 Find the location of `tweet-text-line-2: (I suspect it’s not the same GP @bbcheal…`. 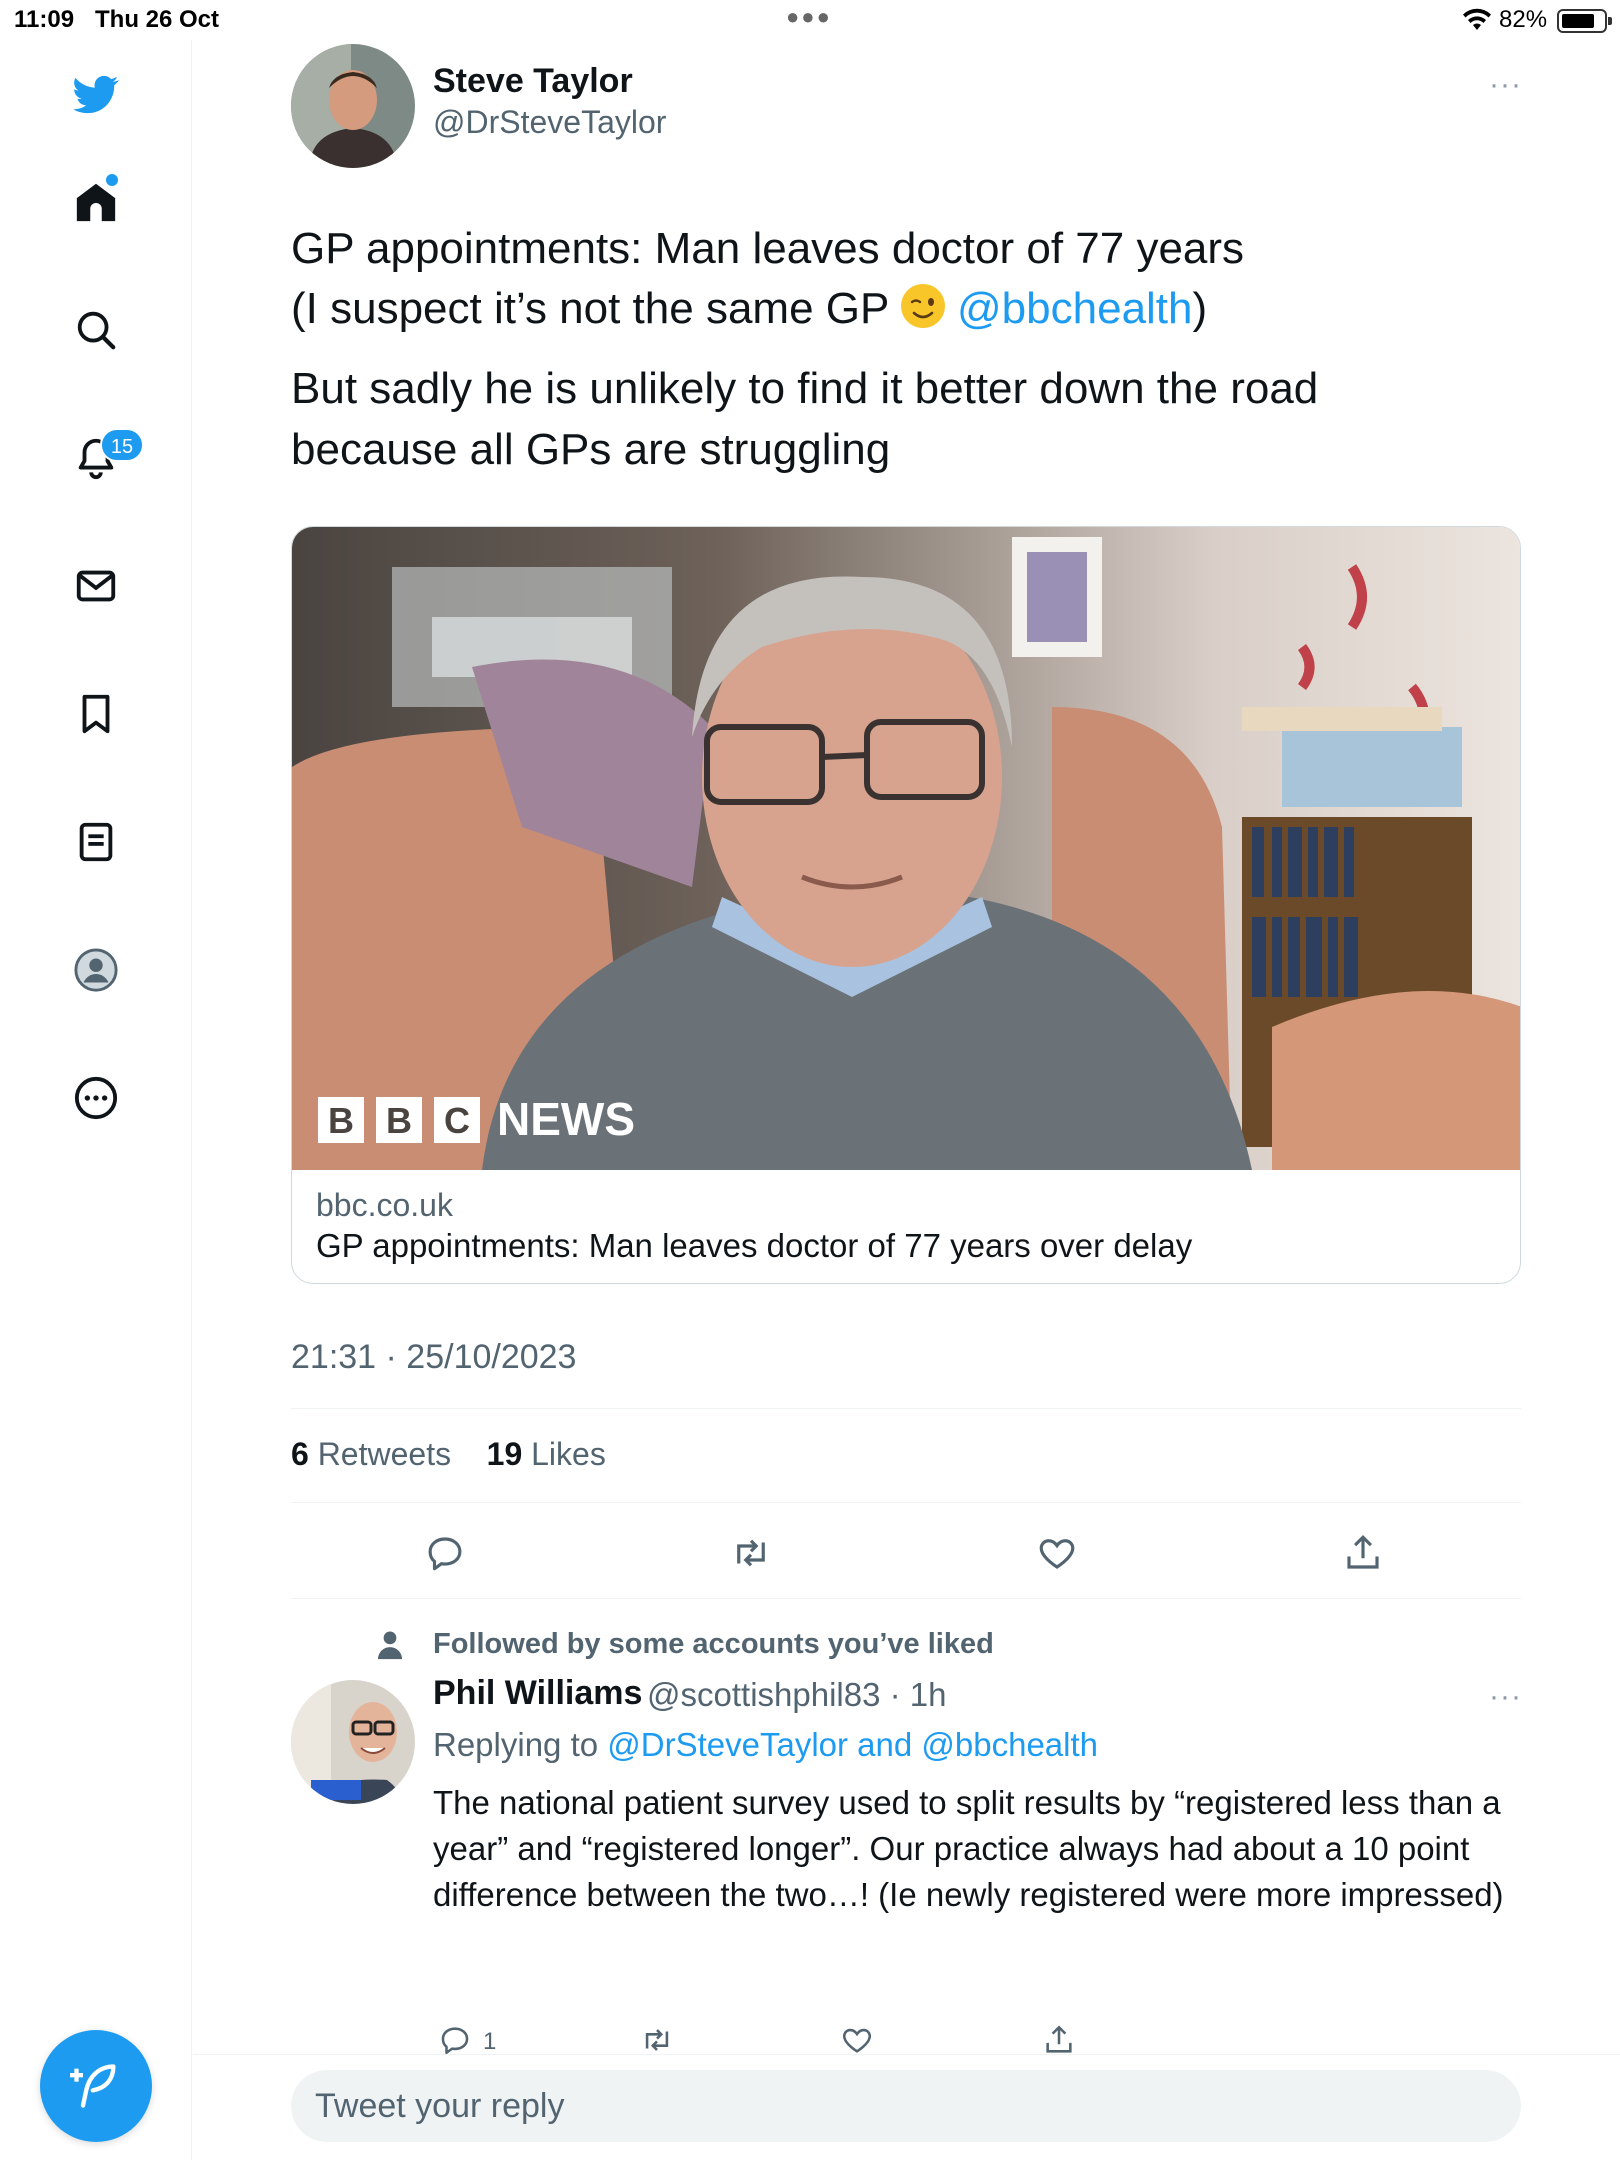

tweet-text-line-2: (I suspect it’s not the same GP @bbcheal… is located at coordinates (749, 308).